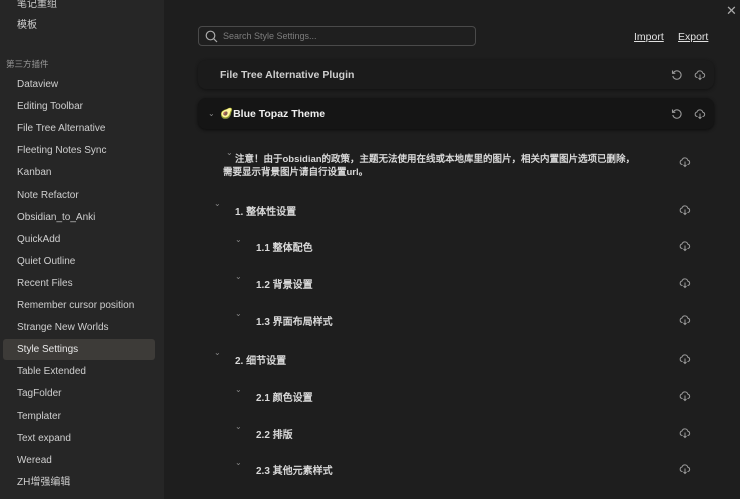  What do you see at coordinates (693, 37) in the screenshot?
I see `export-link: Export` at bounding box center [693, 37].